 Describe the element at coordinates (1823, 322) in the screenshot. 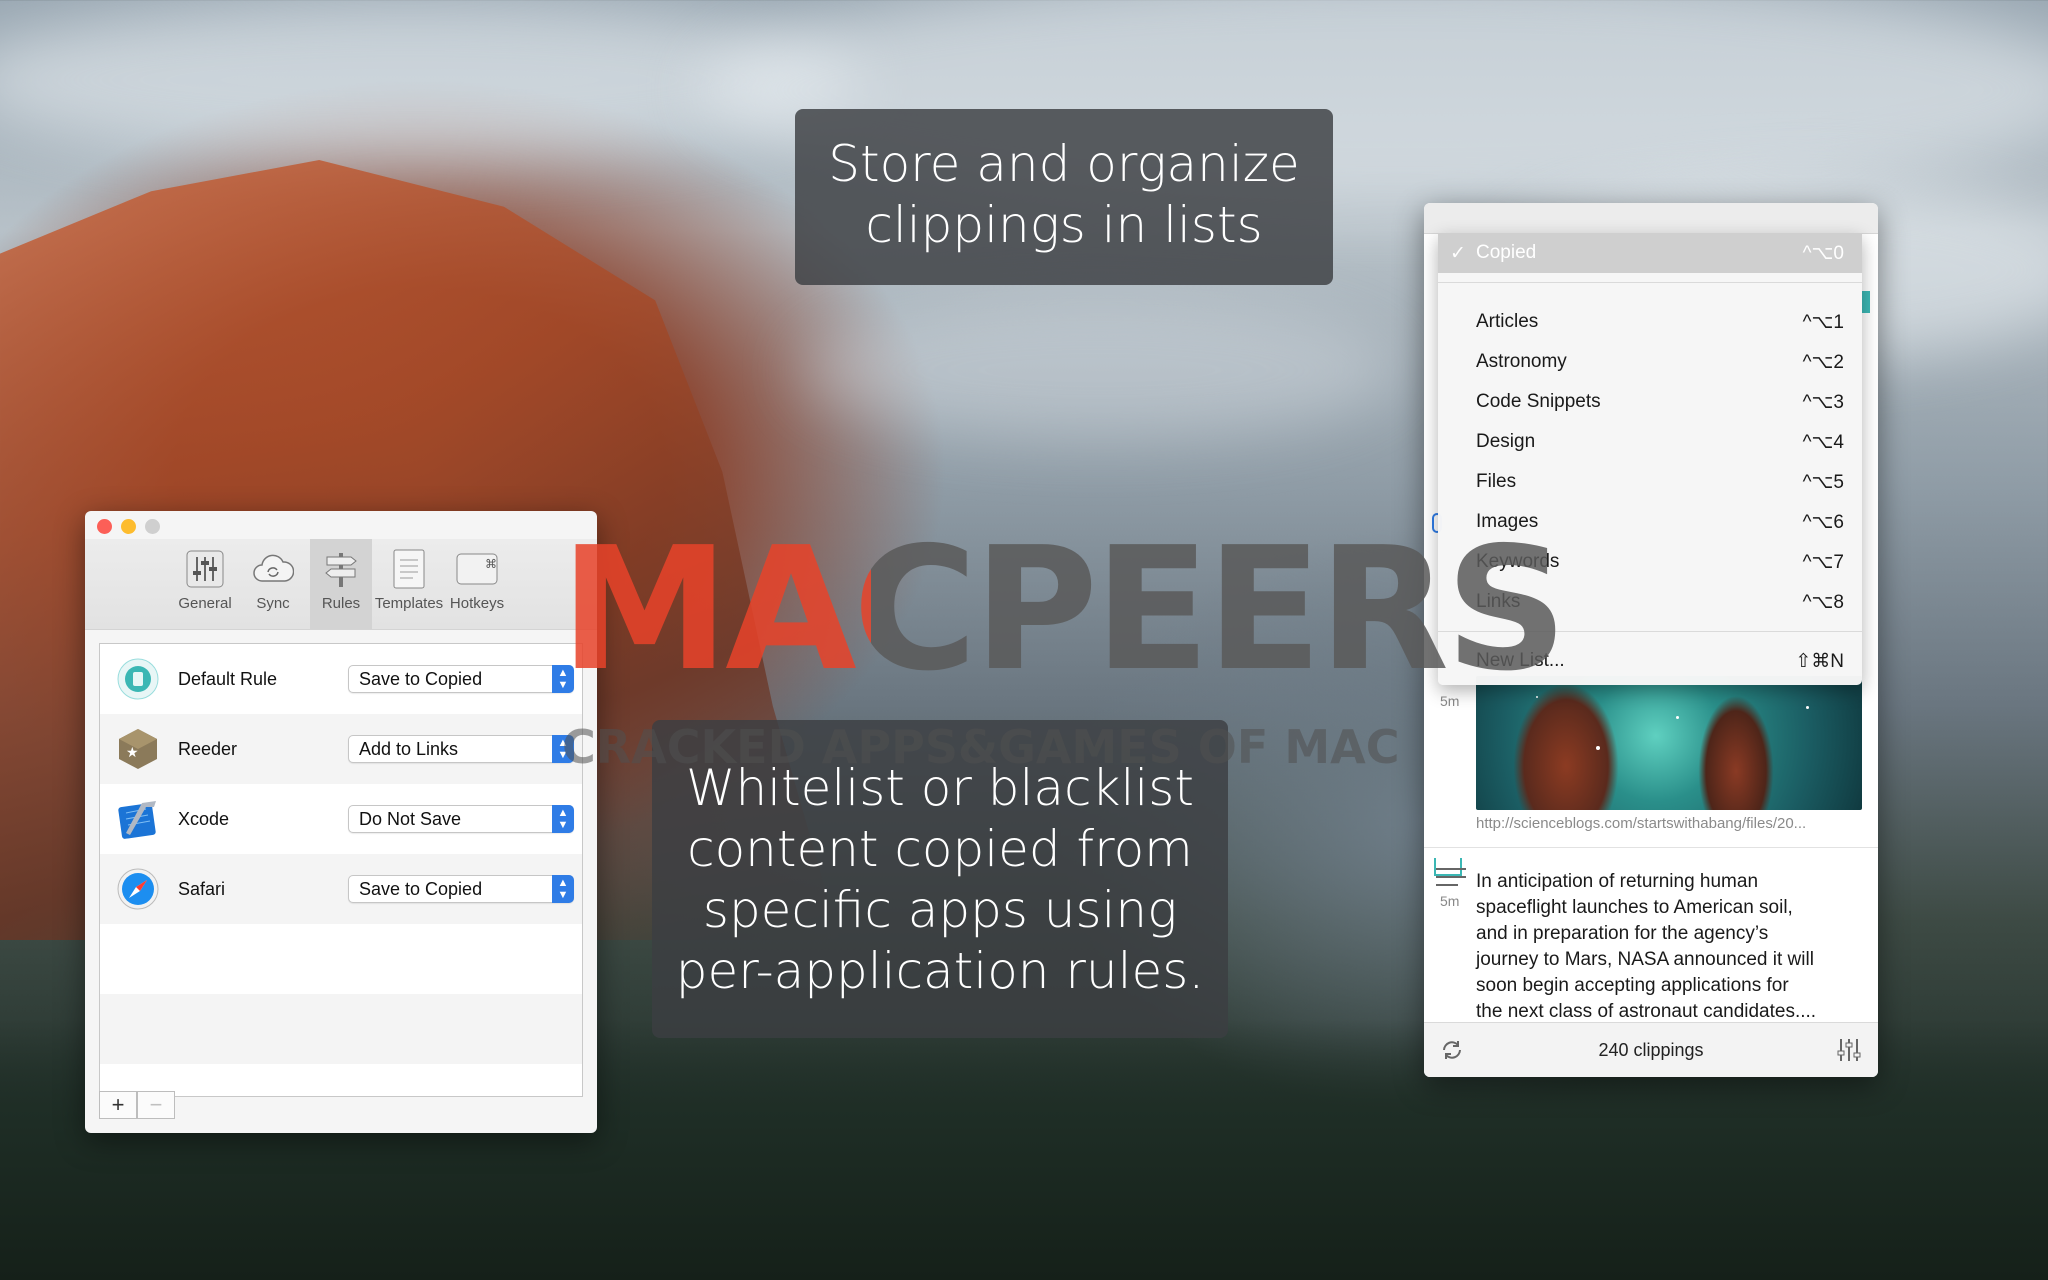

I see `menu-item-shortcut: ^⌥1` at that location.